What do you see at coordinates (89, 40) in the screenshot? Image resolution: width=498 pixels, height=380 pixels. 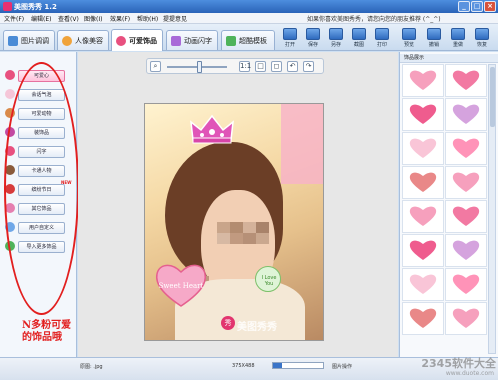 I see `tab-label: 人像美容` at bounding box center [89, 40].